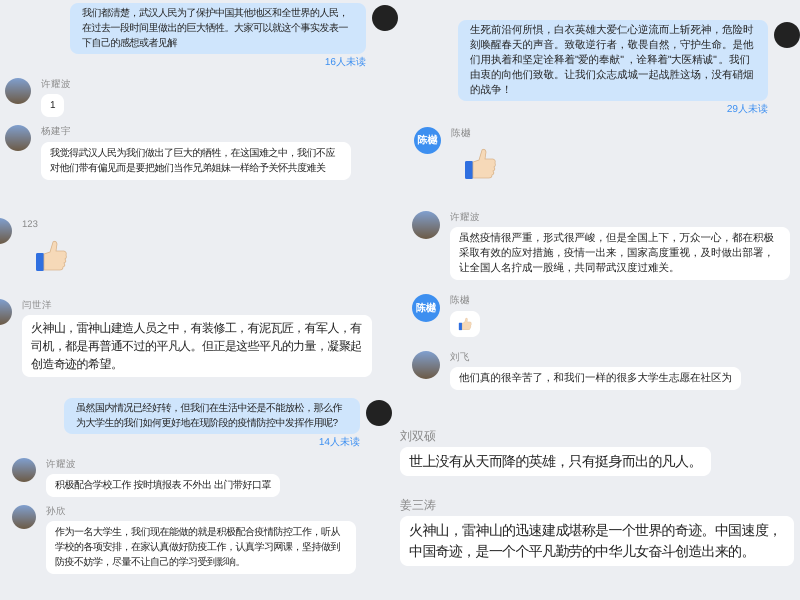 This screenshot has height=600, width=800. I want to click on sender-name: 杨建宇, so click(56, 132).